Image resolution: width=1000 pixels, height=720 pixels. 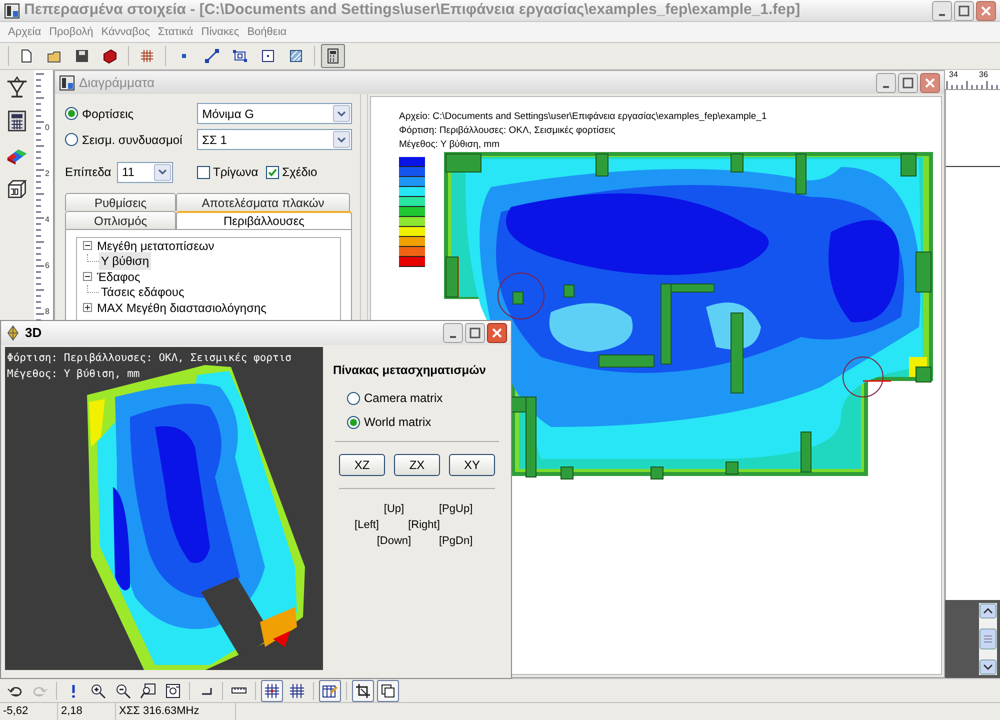 What do you see at coordinates (118, 277) in the screenshot?
I see `tree-item: Έδαφος` at bounding box center [118, 277].